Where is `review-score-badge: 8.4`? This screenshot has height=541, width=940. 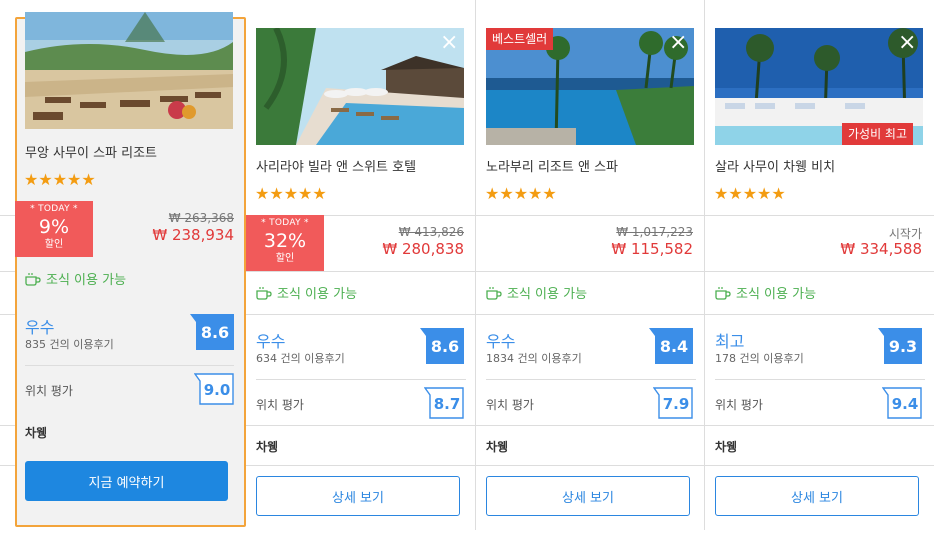
review-score-badge: 8.4 is located at coordinates (671, 346).